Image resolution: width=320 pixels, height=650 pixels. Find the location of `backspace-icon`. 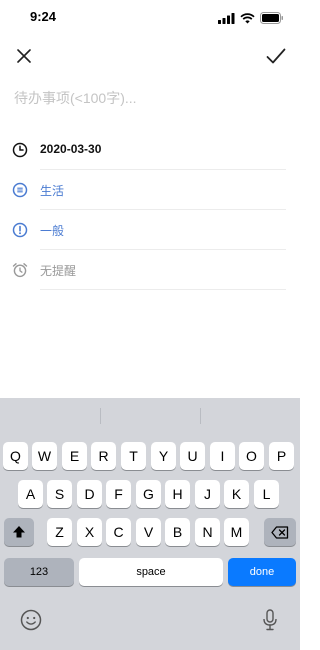

backspace-icon is located at coordinates (280, 532).